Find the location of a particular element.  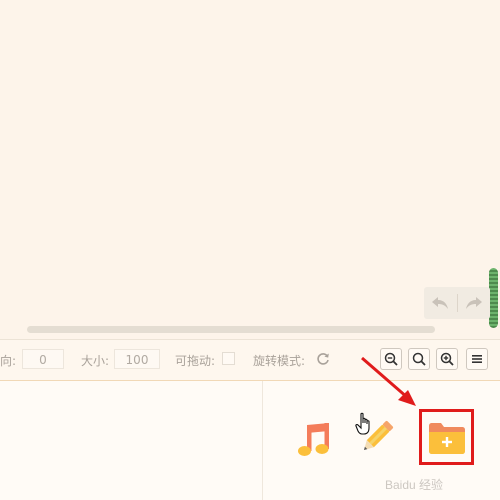

undo-icon is located at coordinates (440, 303).